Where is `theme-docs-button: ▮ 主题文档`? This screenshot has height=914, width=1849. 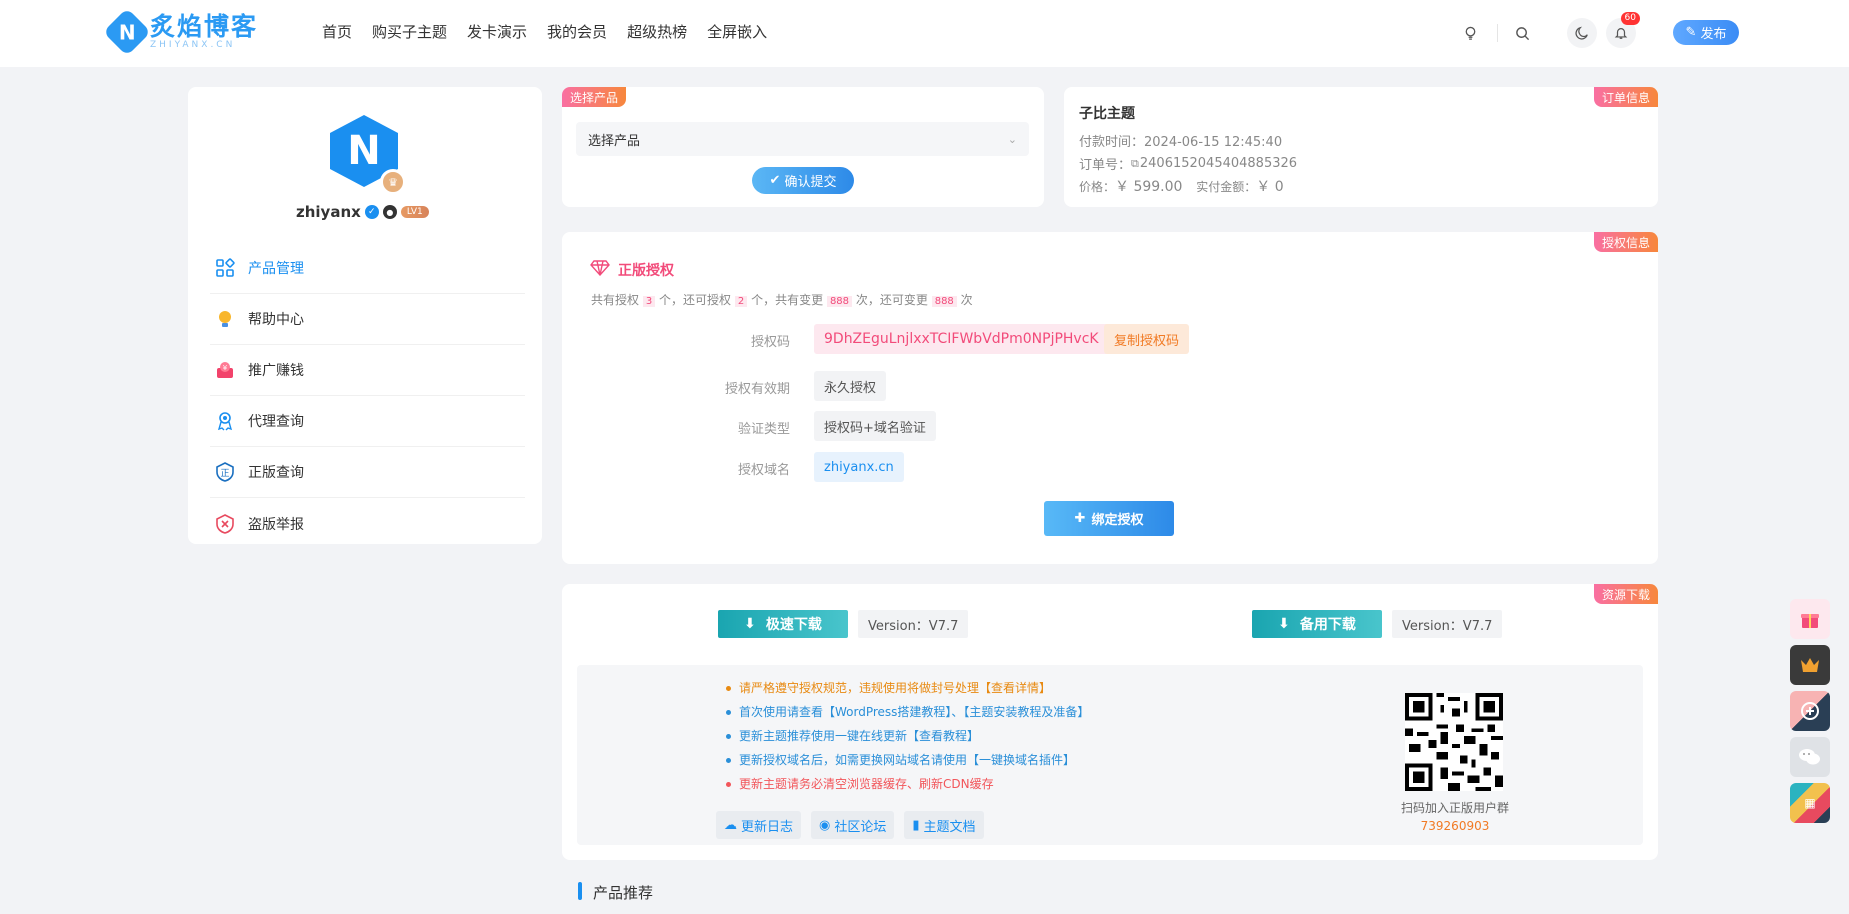 theme-docs-button: ▮ 主题文档 is located at coordinates (944, 825).